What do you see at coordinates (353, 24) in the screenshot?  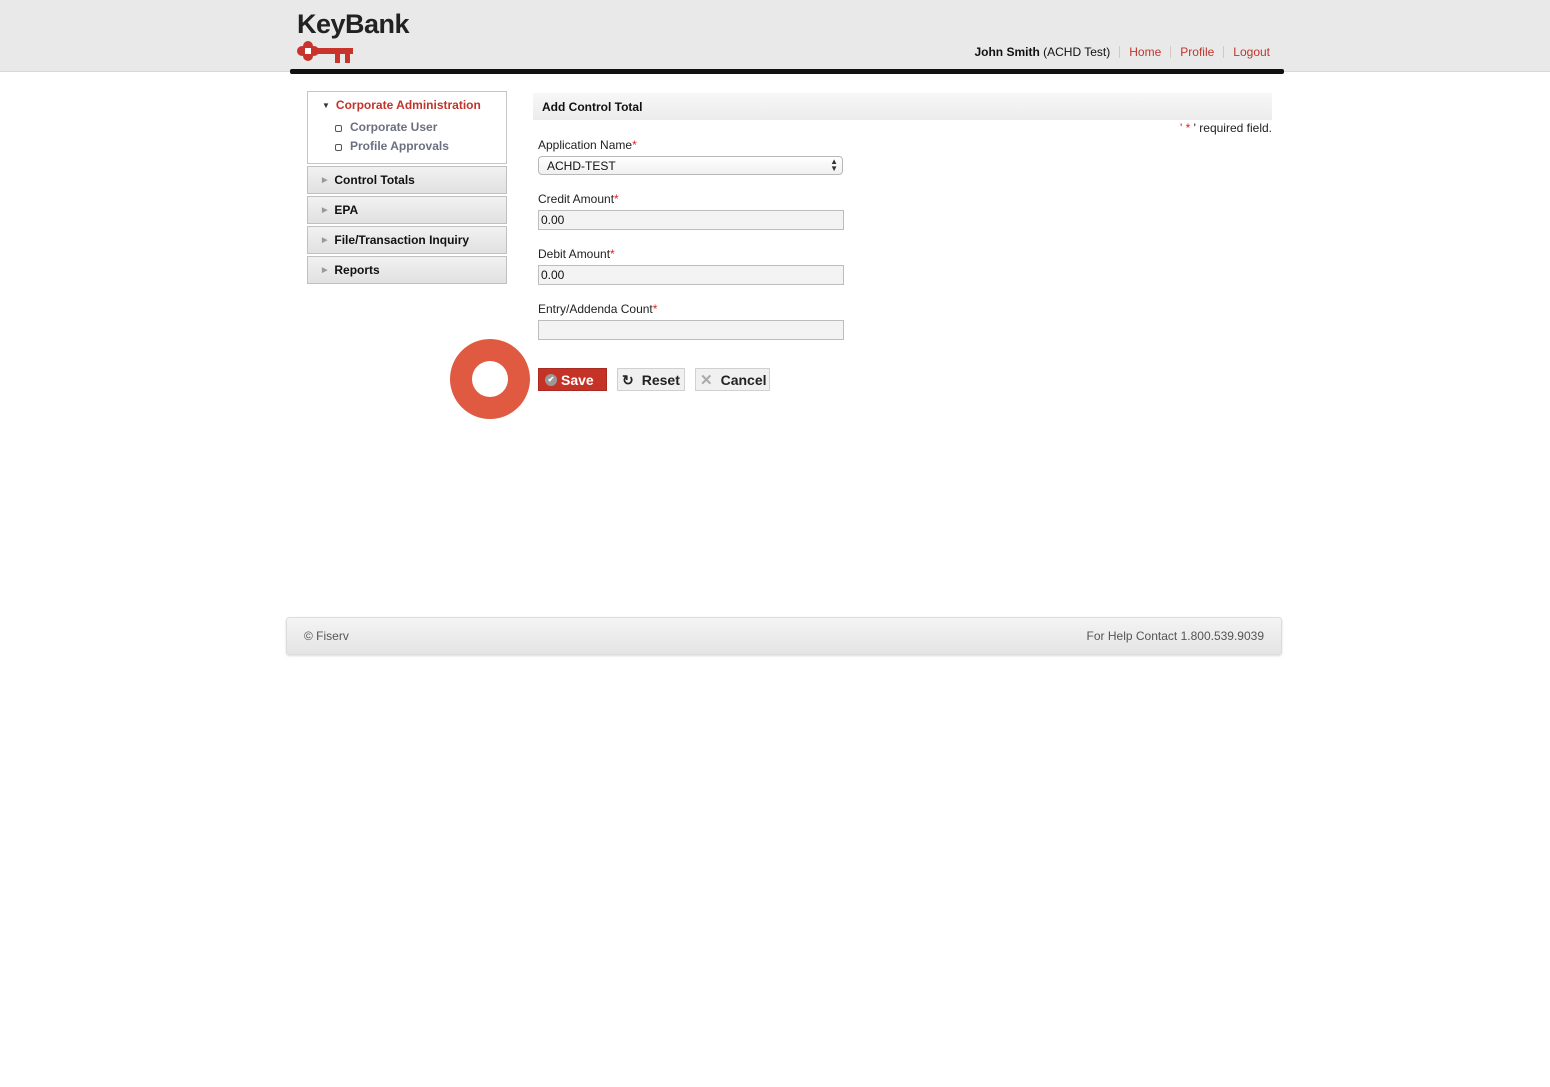 I see `logo-text: KeyBank` at bounding box center [353, 24].